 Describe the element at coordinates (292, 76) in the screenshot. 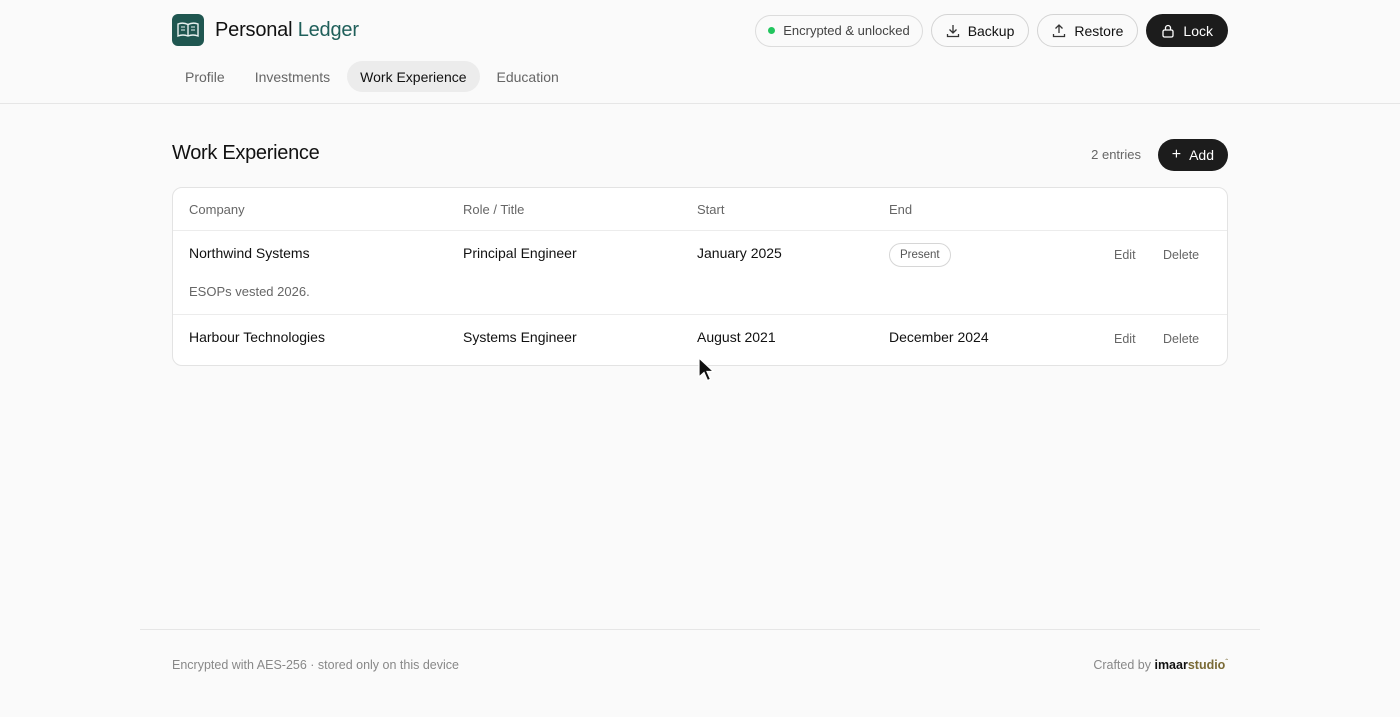

I see `tab-investments: Investments` at that location.